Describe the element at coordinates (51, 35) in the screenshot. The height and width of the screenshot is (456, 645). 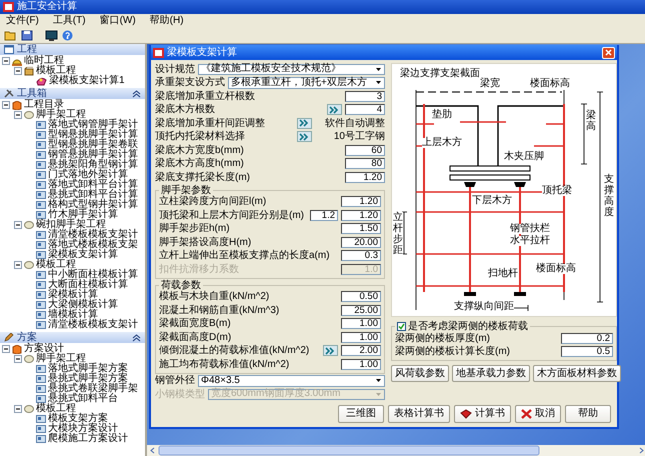
I see `monitor-icon` at that location.